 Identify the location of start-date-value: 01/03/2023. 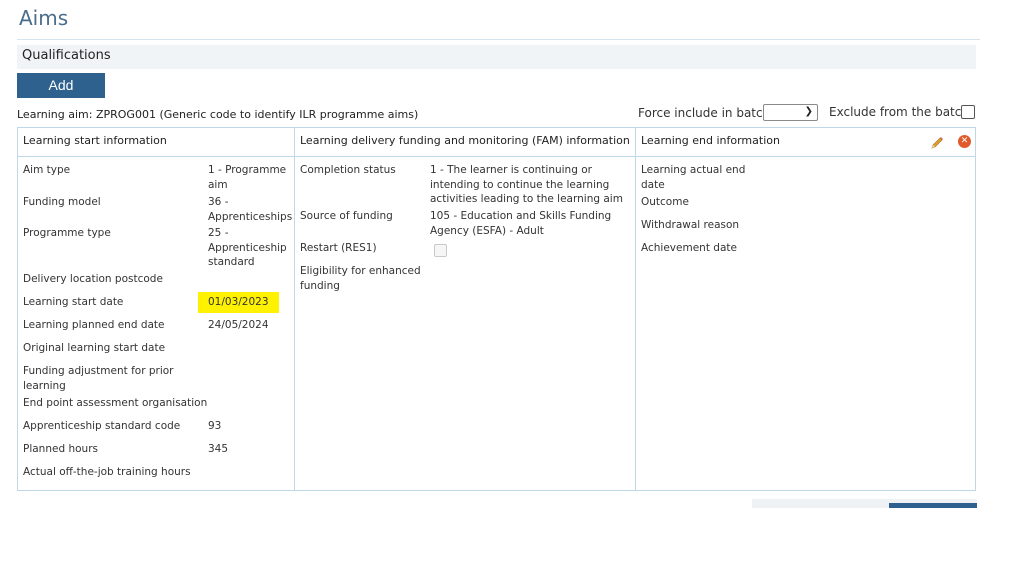
(238, 302).